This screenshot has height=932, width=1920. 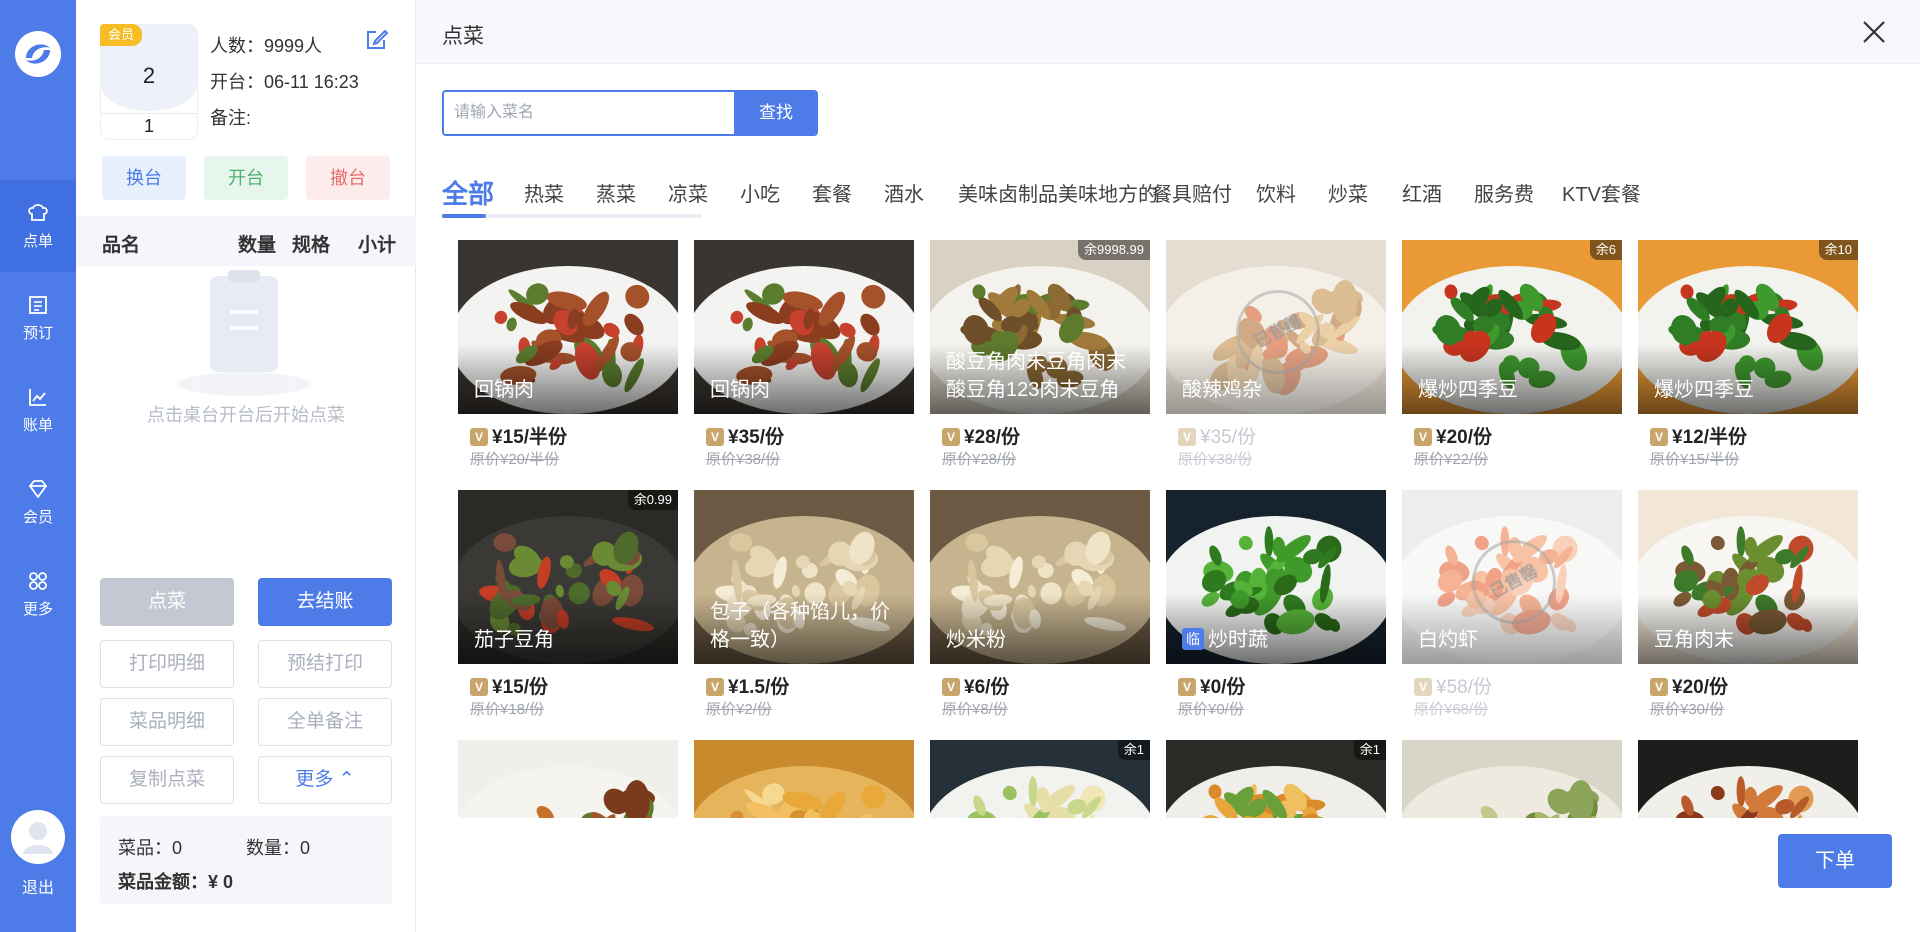 I want to click on tab-category: 炒菜, so click(x=1348, y=192).